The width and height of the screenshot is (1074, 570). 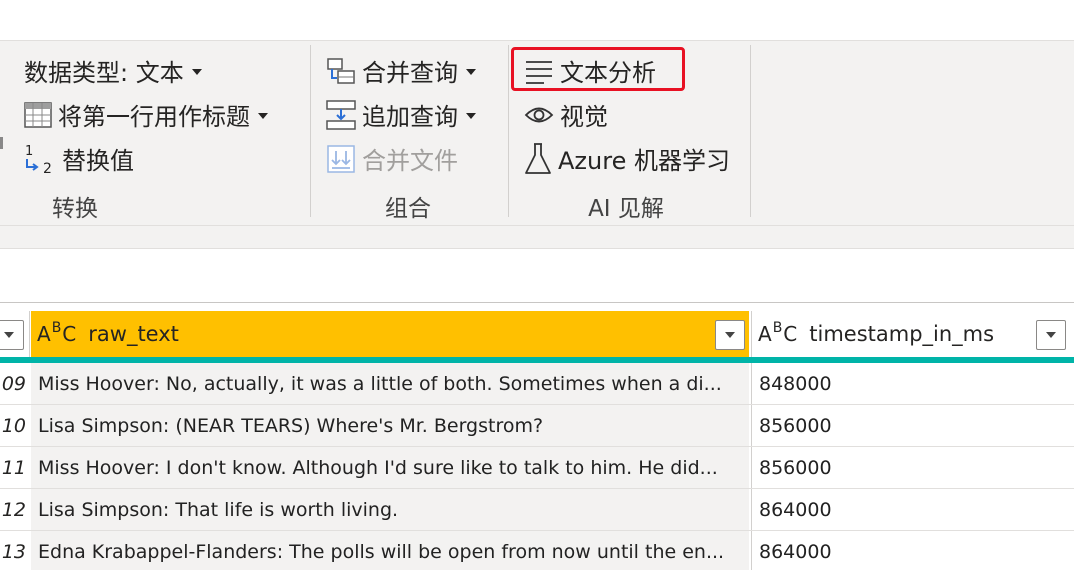 I want to click on column-name: raw_text, so click(x=133, y=334).